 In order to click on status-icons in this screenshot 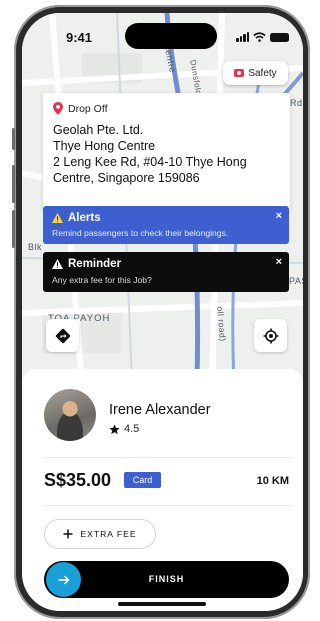, I will do `click(262, 37)`.